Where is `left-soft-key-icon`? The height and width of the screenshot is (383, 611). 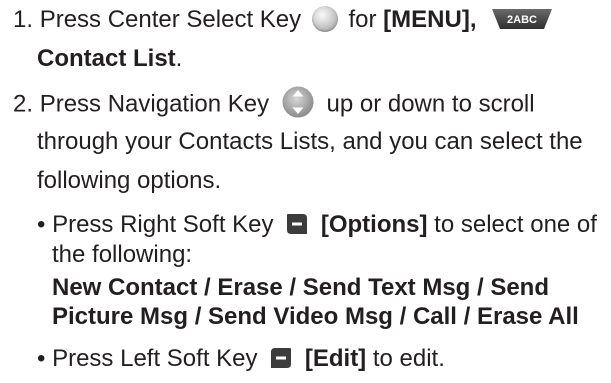 left-soft-key-icon is located at coordinates (281, 358).